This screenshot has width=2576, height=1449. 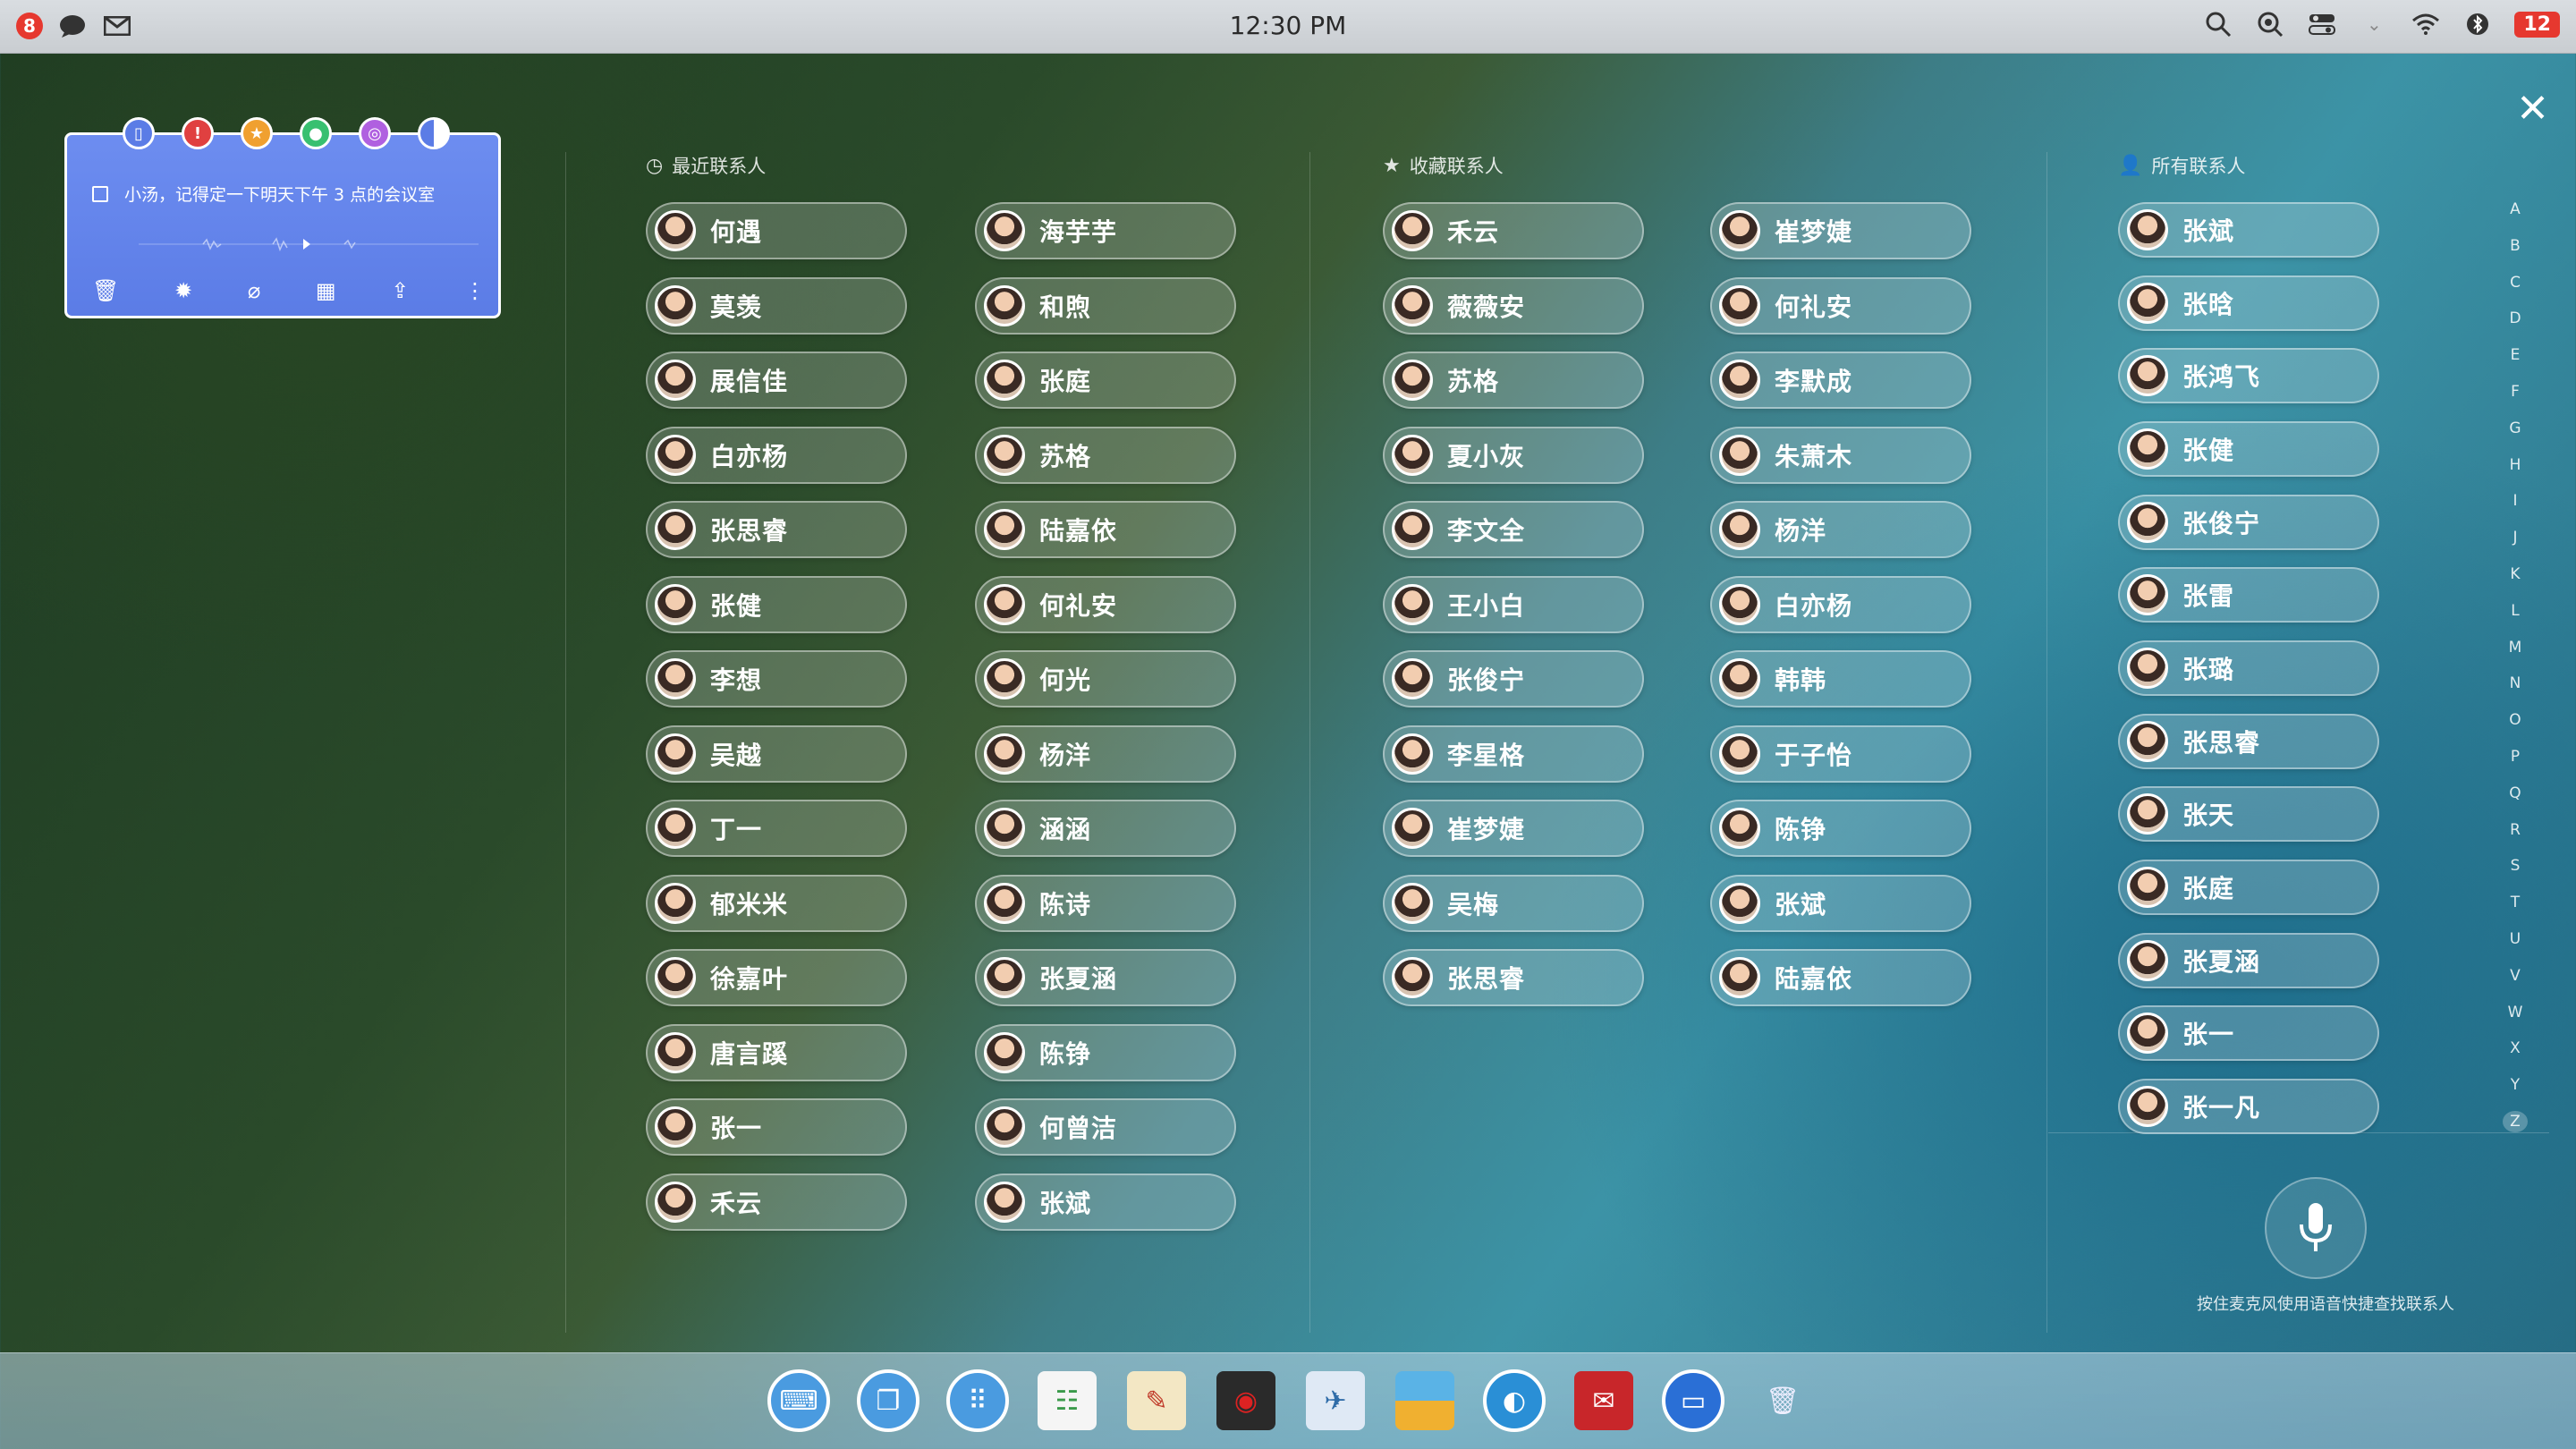 I want to click on contact-pill: 何礼安, so click(x=1840, y=305).